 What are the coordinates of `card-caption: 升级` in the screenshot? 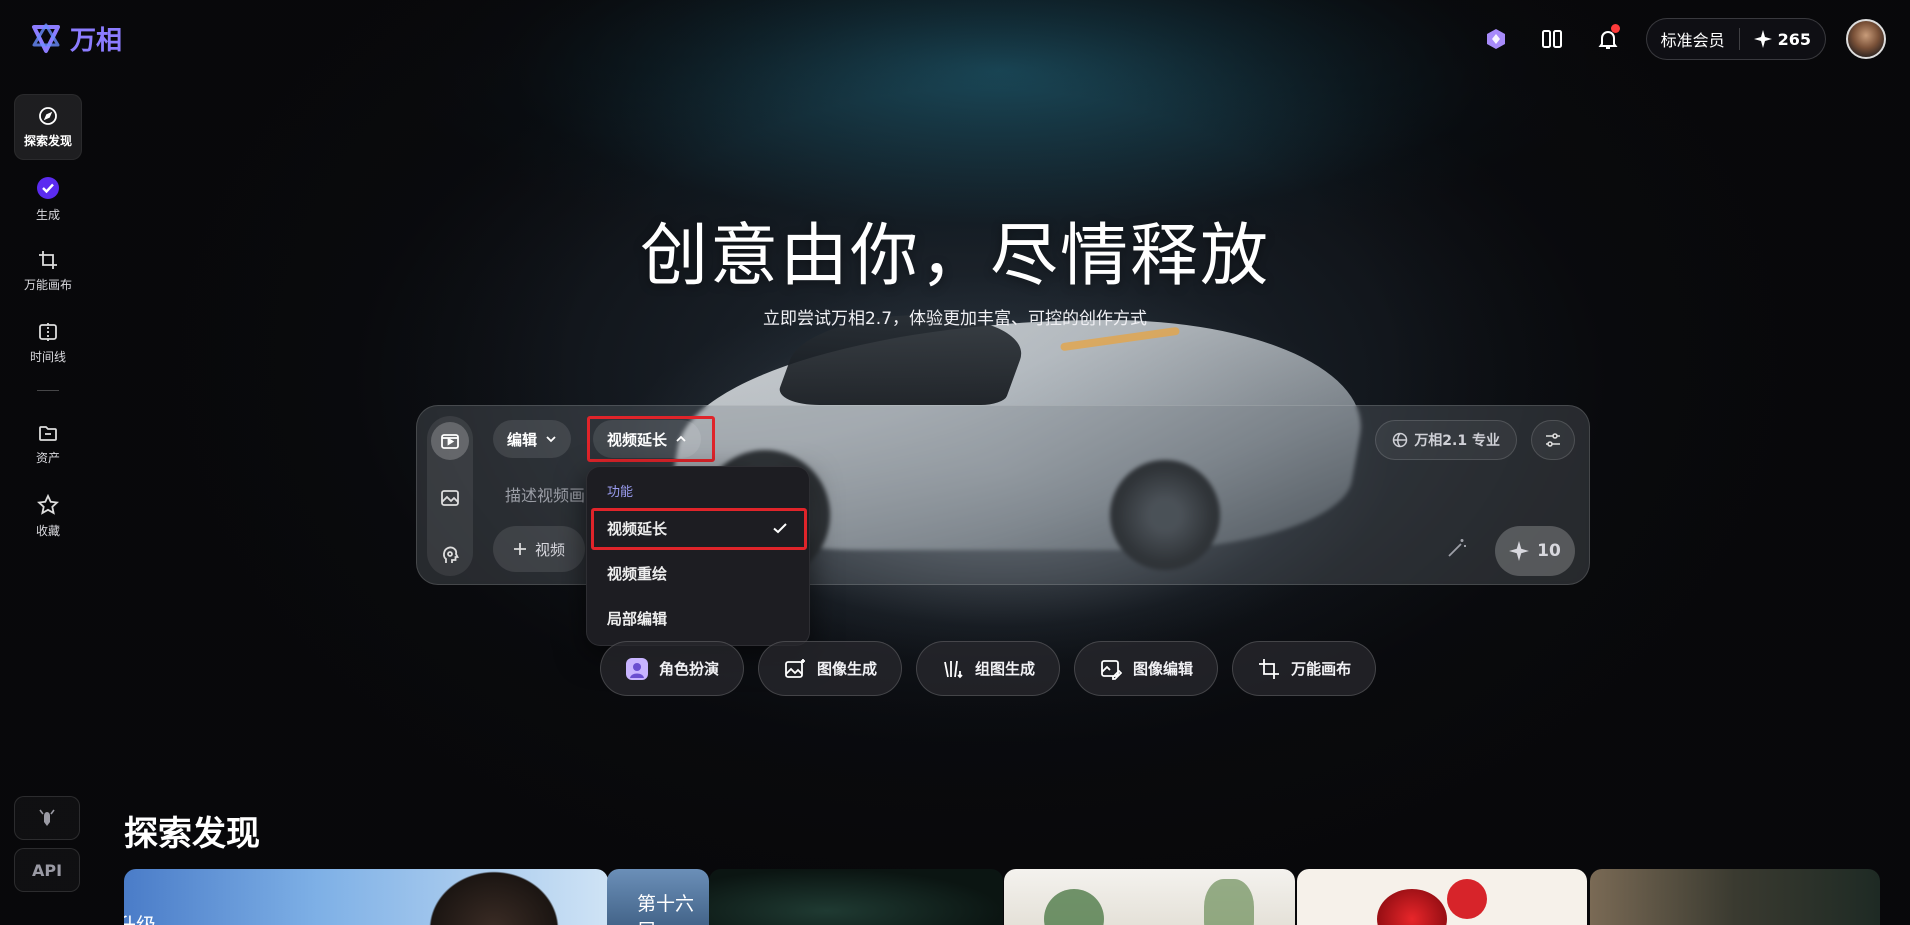 It's located at (140, 919).